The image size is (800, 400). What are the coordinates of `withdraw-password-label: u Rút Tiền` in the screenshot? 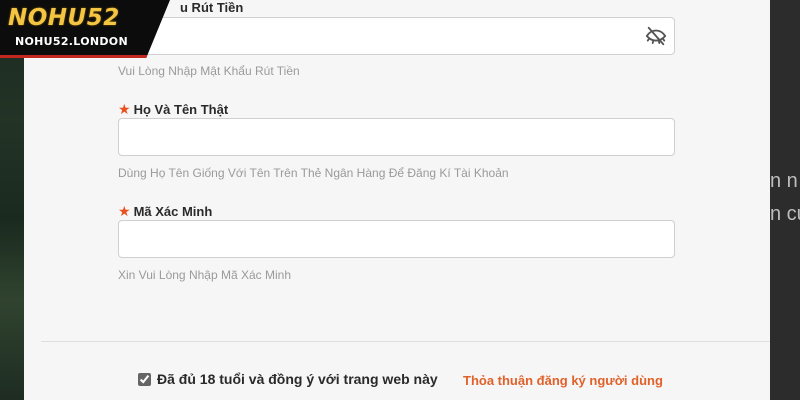 It's located at (211, 7).